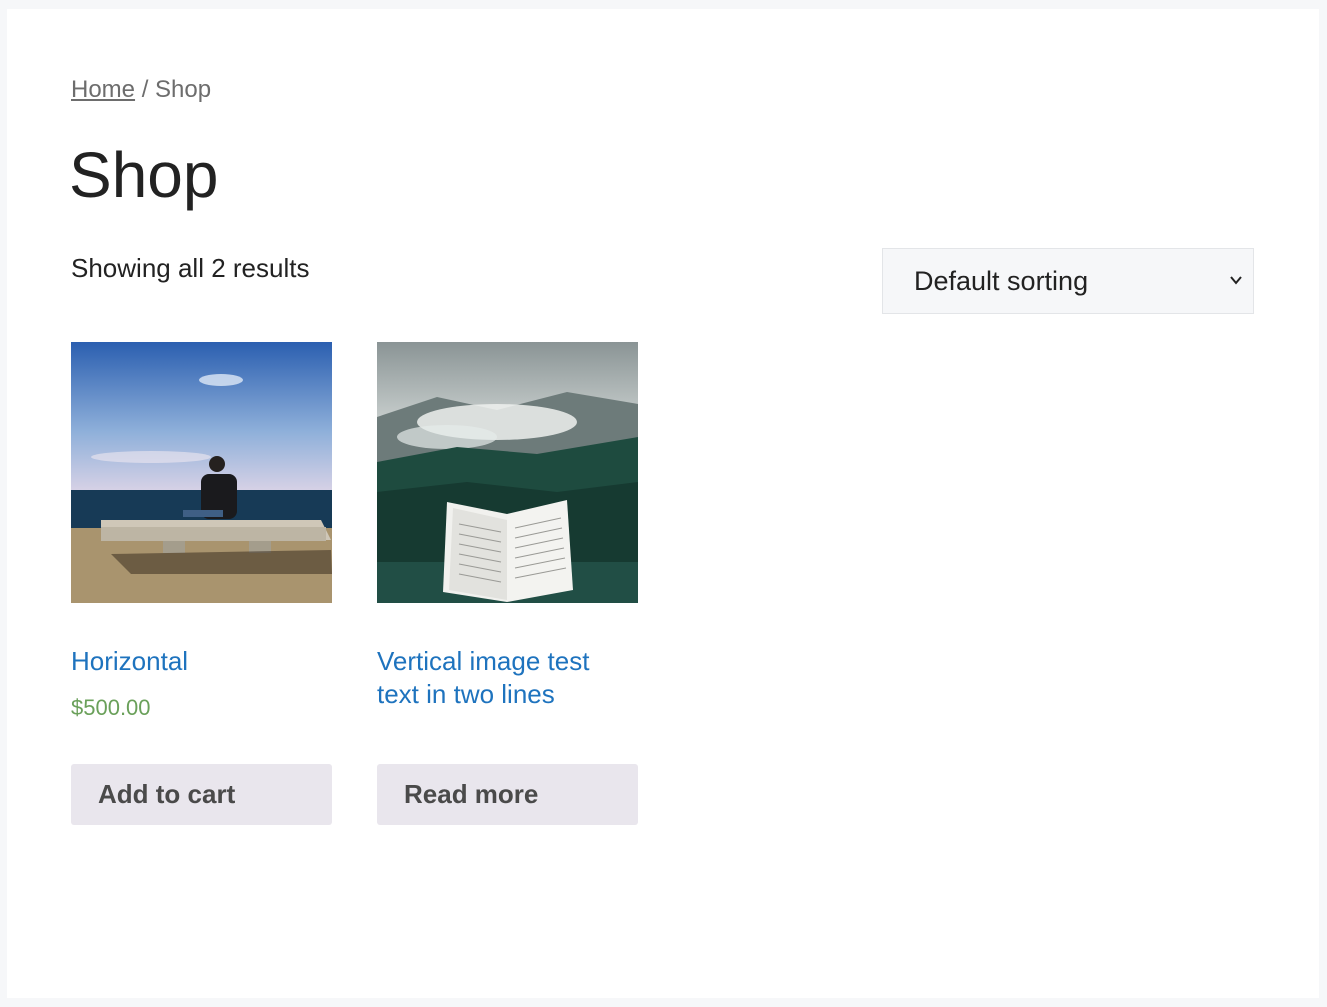 Image resolution: width=1327 pixels, height=1007 pixels. I want to click on chevron-down-icon, so click(1236, 280).